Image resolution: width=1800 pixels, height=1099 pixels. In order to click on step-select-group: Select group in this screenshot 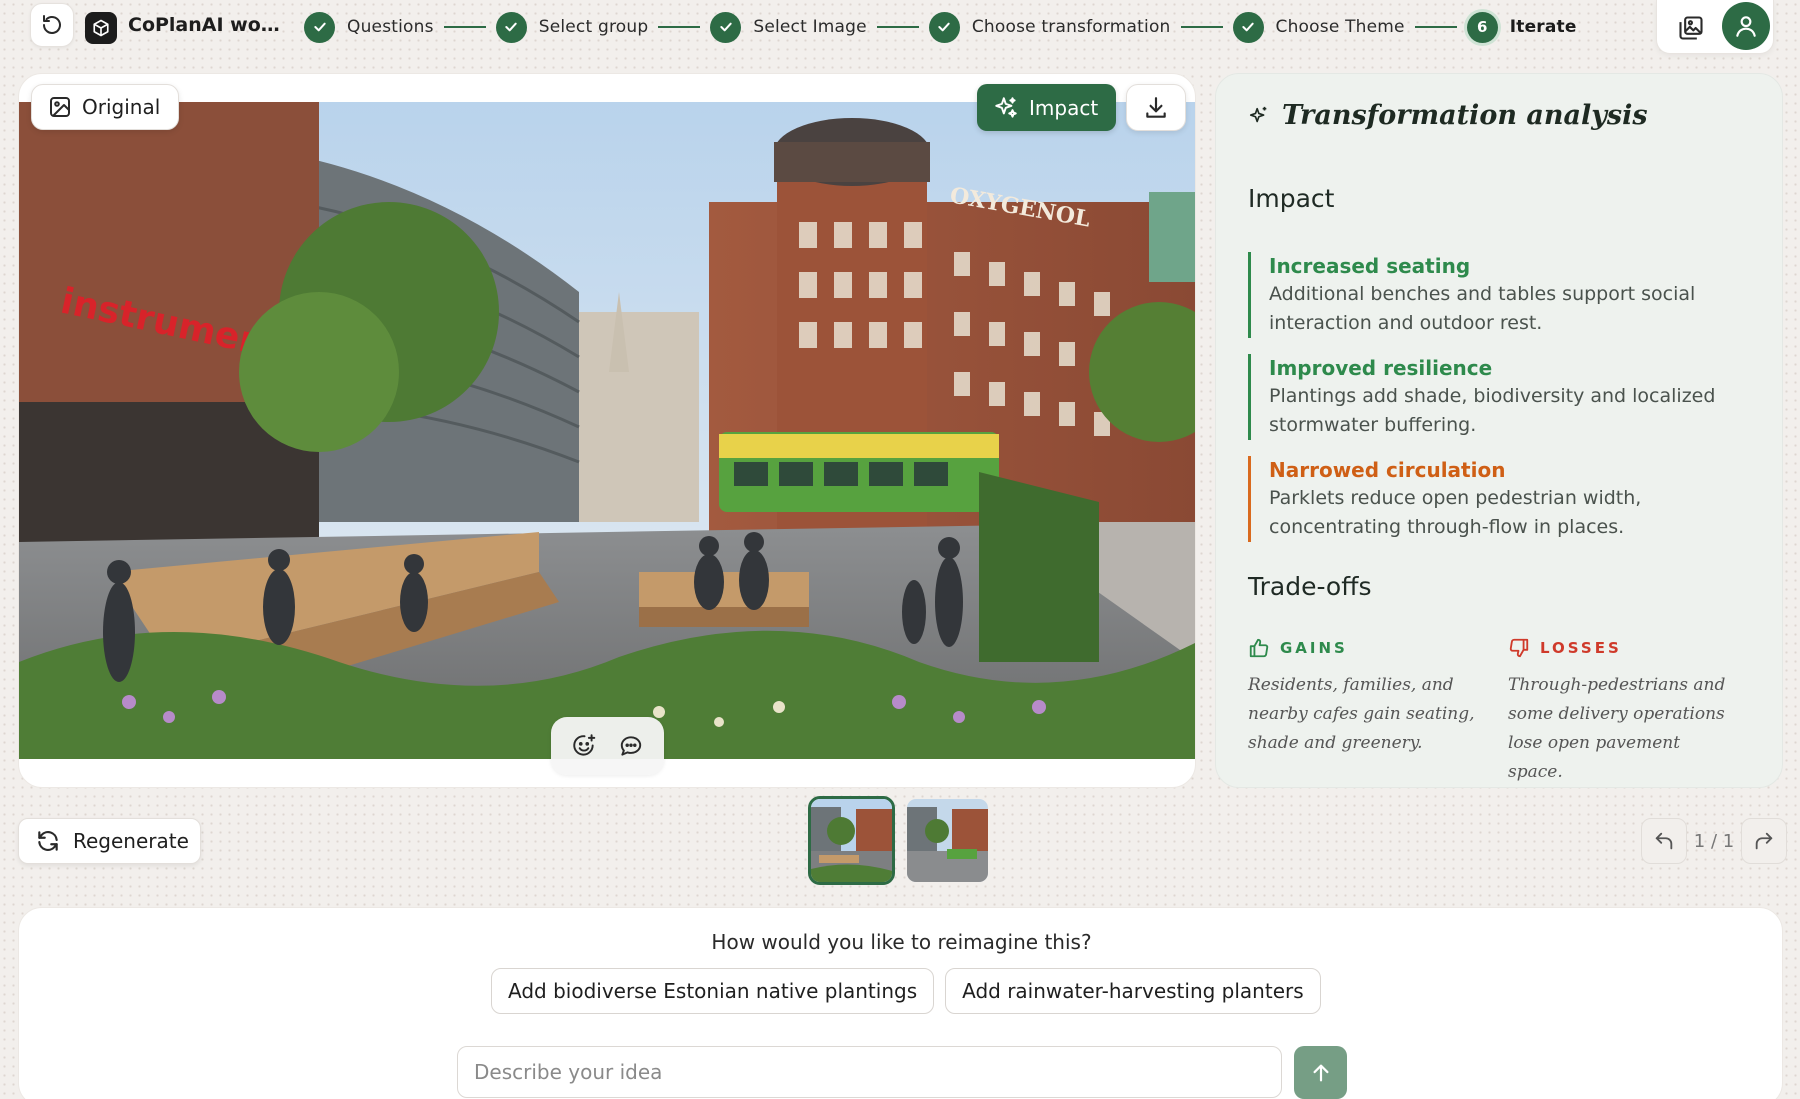, I will do `click(572, 27)`.